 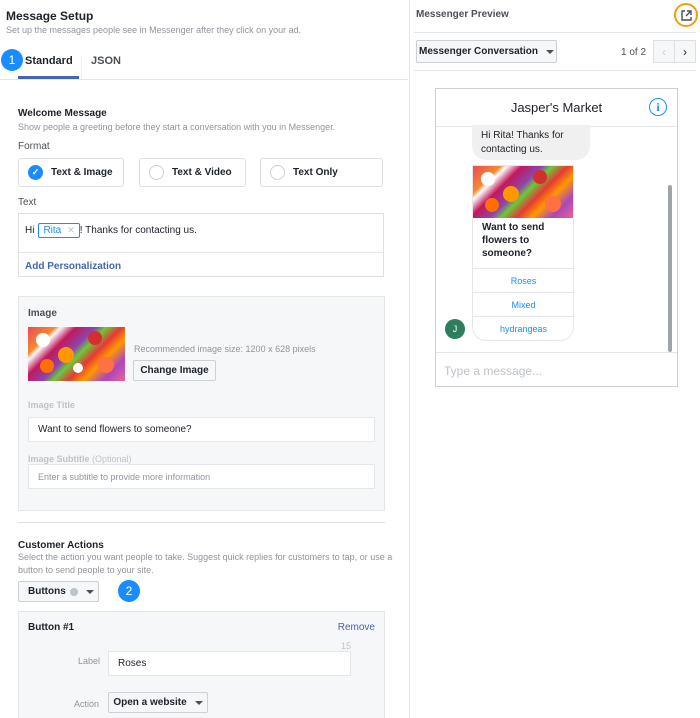 I want to click on card-button-mixed: Mixed, so click(x=523, y=304).